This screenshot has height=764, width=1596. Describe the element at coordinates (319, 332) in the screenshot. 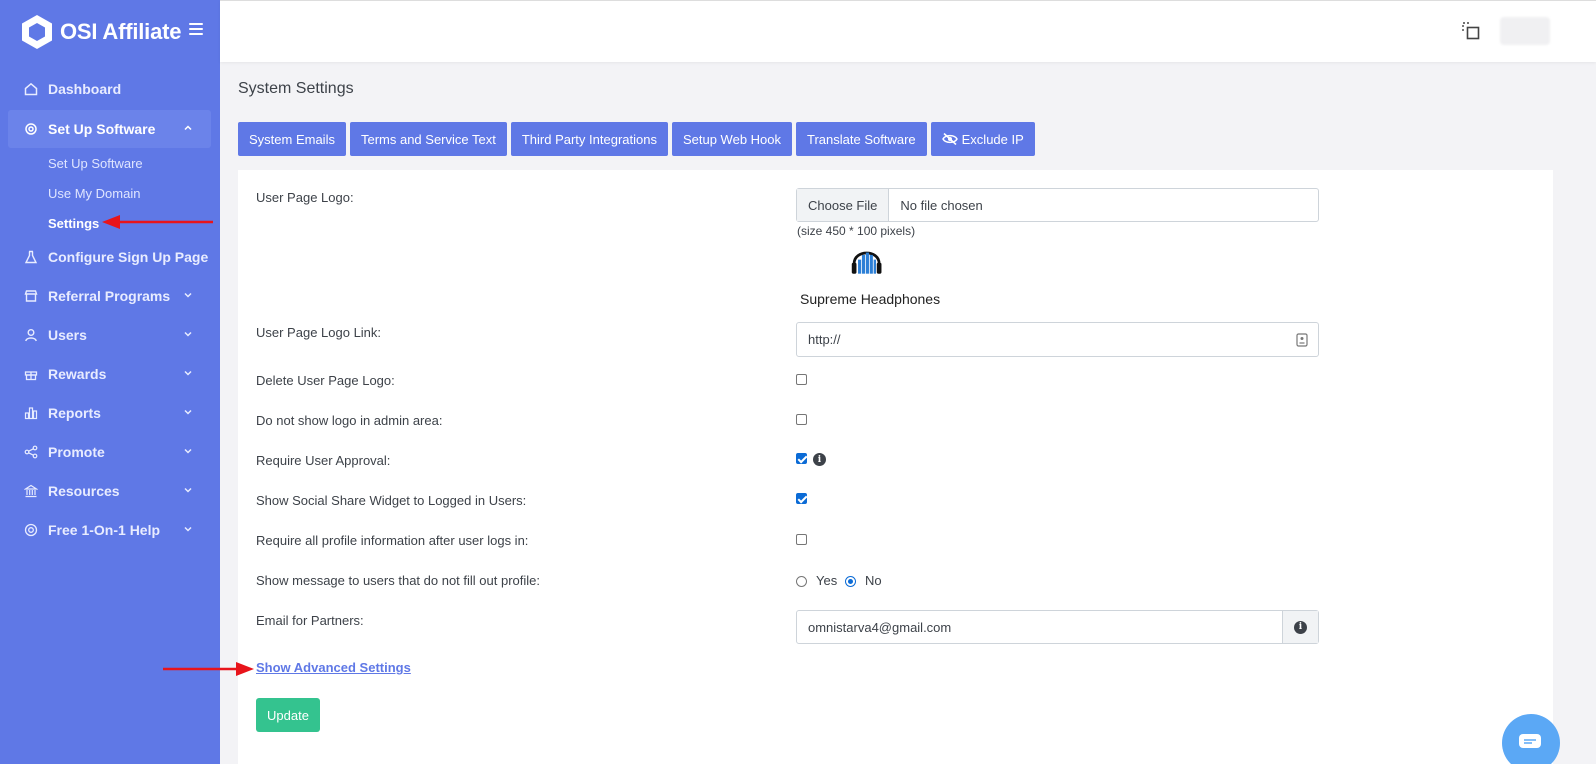

I see `logo-link-label: User Page Logo Link:` at that location.